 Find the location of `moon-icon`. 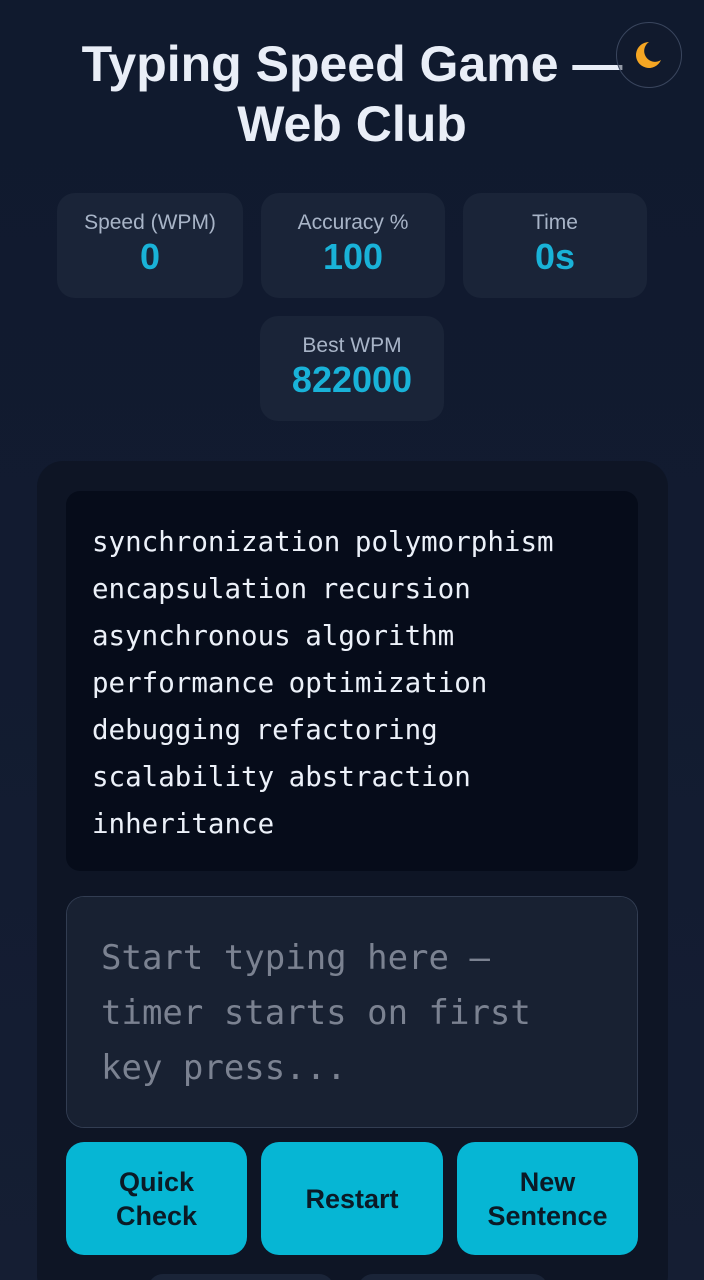

moon-icon is located at coordinates (649, 55).